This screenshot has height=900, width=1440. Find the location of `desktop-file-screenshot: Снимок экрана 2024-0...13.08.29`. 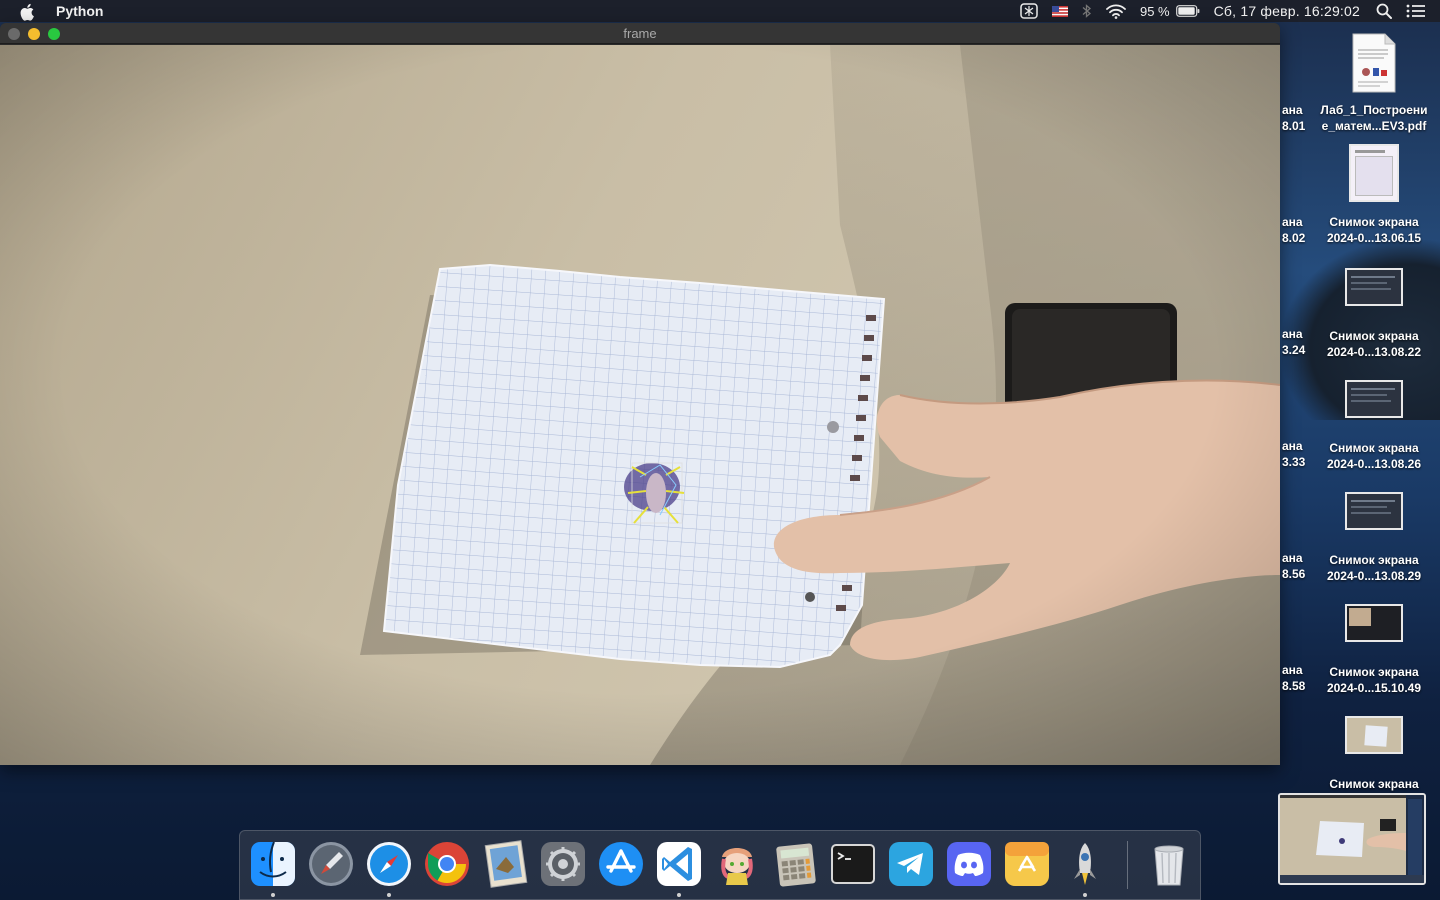

desktop-file-screenshot: Снимок экрана 2024-0...13.08.29 is located at coordinates (1374, 538).